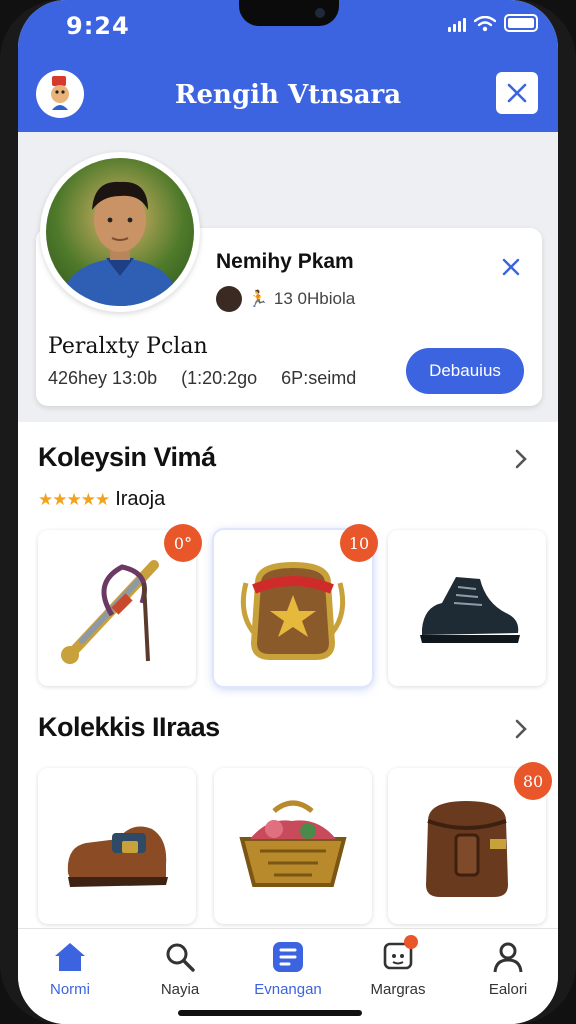 The image size is (576, 1024). I want to click on item-card: 80, so click(470, 843).